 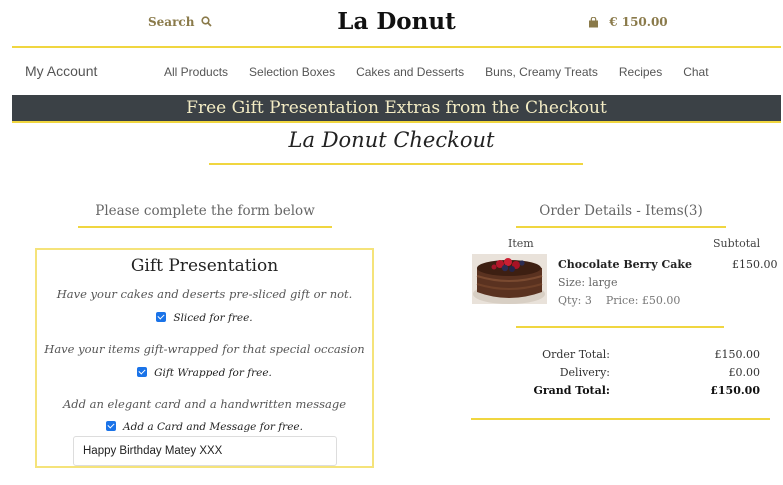 What do you see at coordinates (205, 451) in the screenshot?
I see `message-input: Happy Birthday Matey XXX` at bounding box center [205, 451].